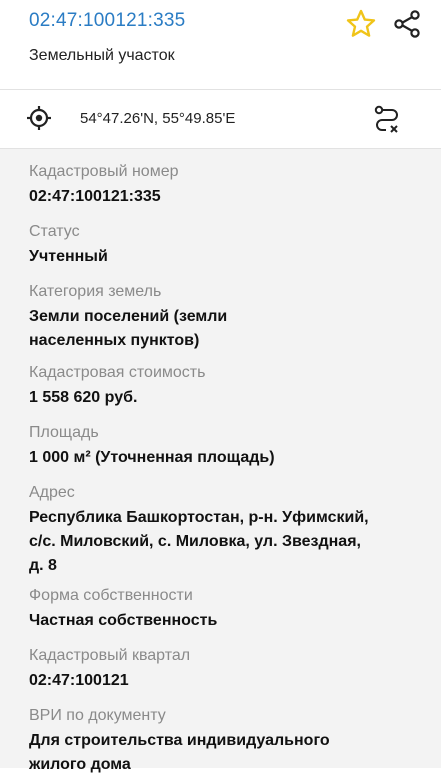 Image resolution: width=441 pixels, height=777 pixels. I want to click on value-line: д. 8, so click(43, 565).